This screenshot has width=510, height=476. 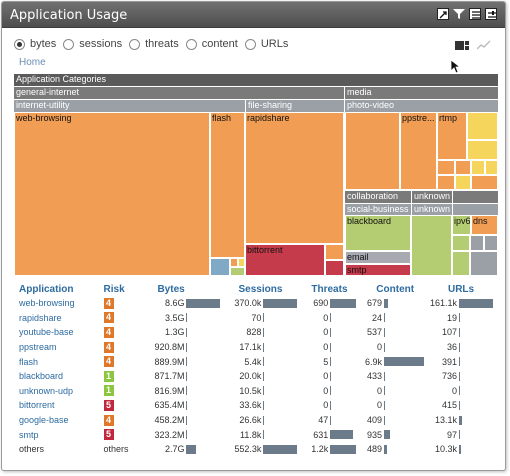 I want to click on col-risk: Risk, so click(x=124, y=289).